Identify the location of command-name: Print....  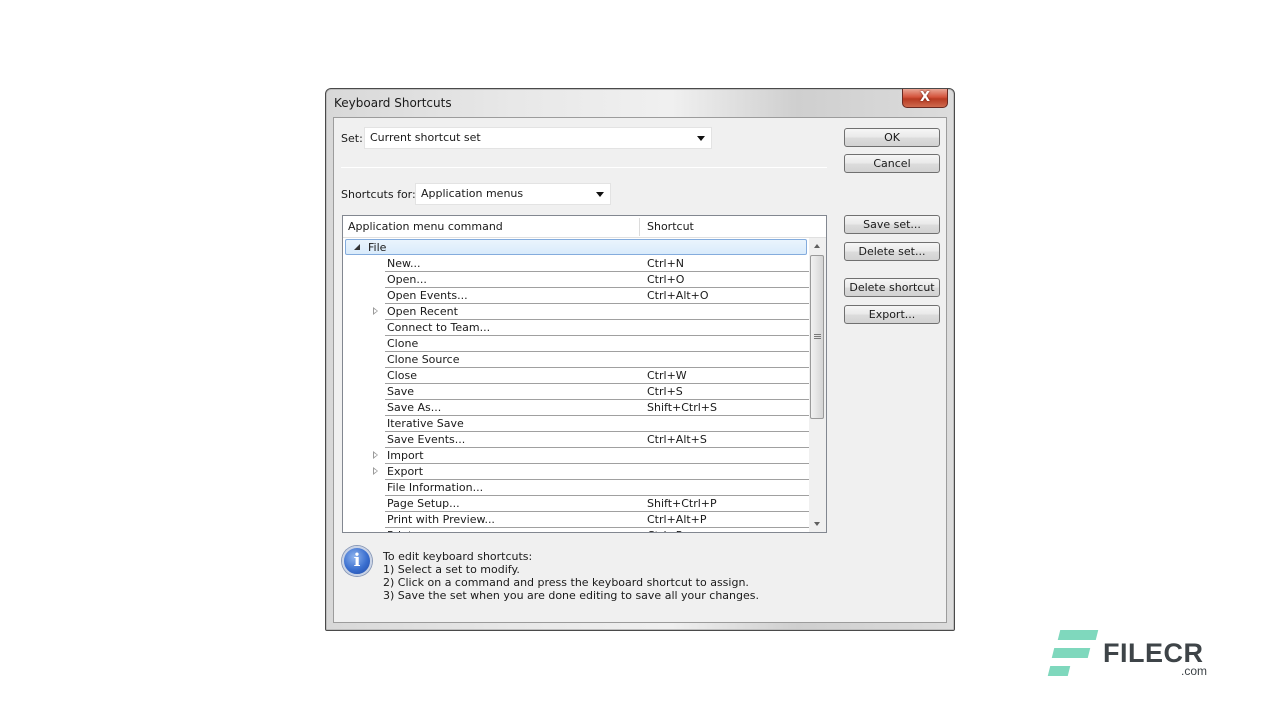
(405, 530).